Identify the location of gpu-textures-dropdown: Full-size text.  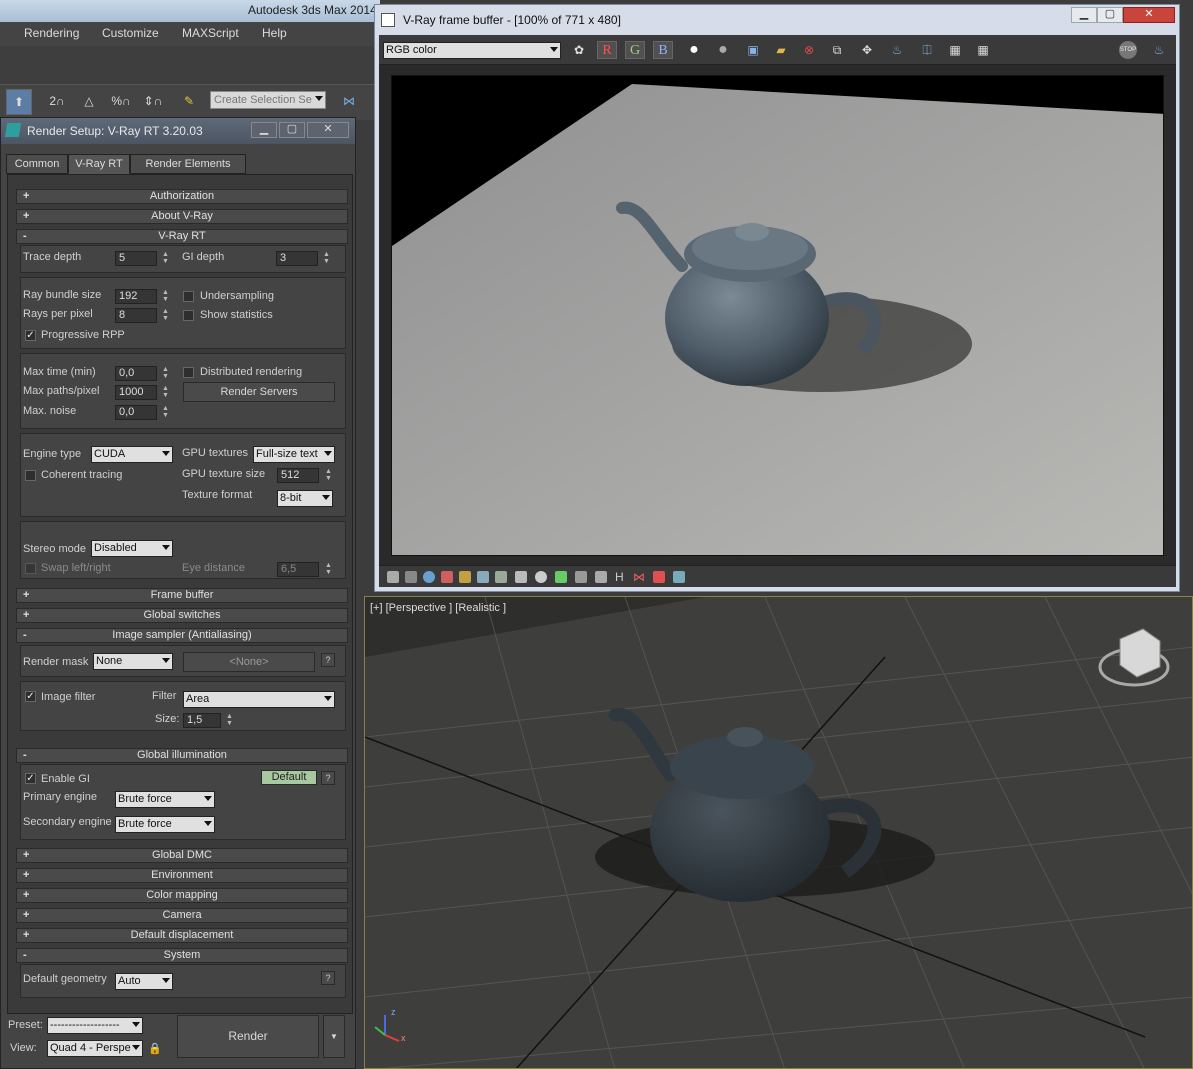
(294, 454).